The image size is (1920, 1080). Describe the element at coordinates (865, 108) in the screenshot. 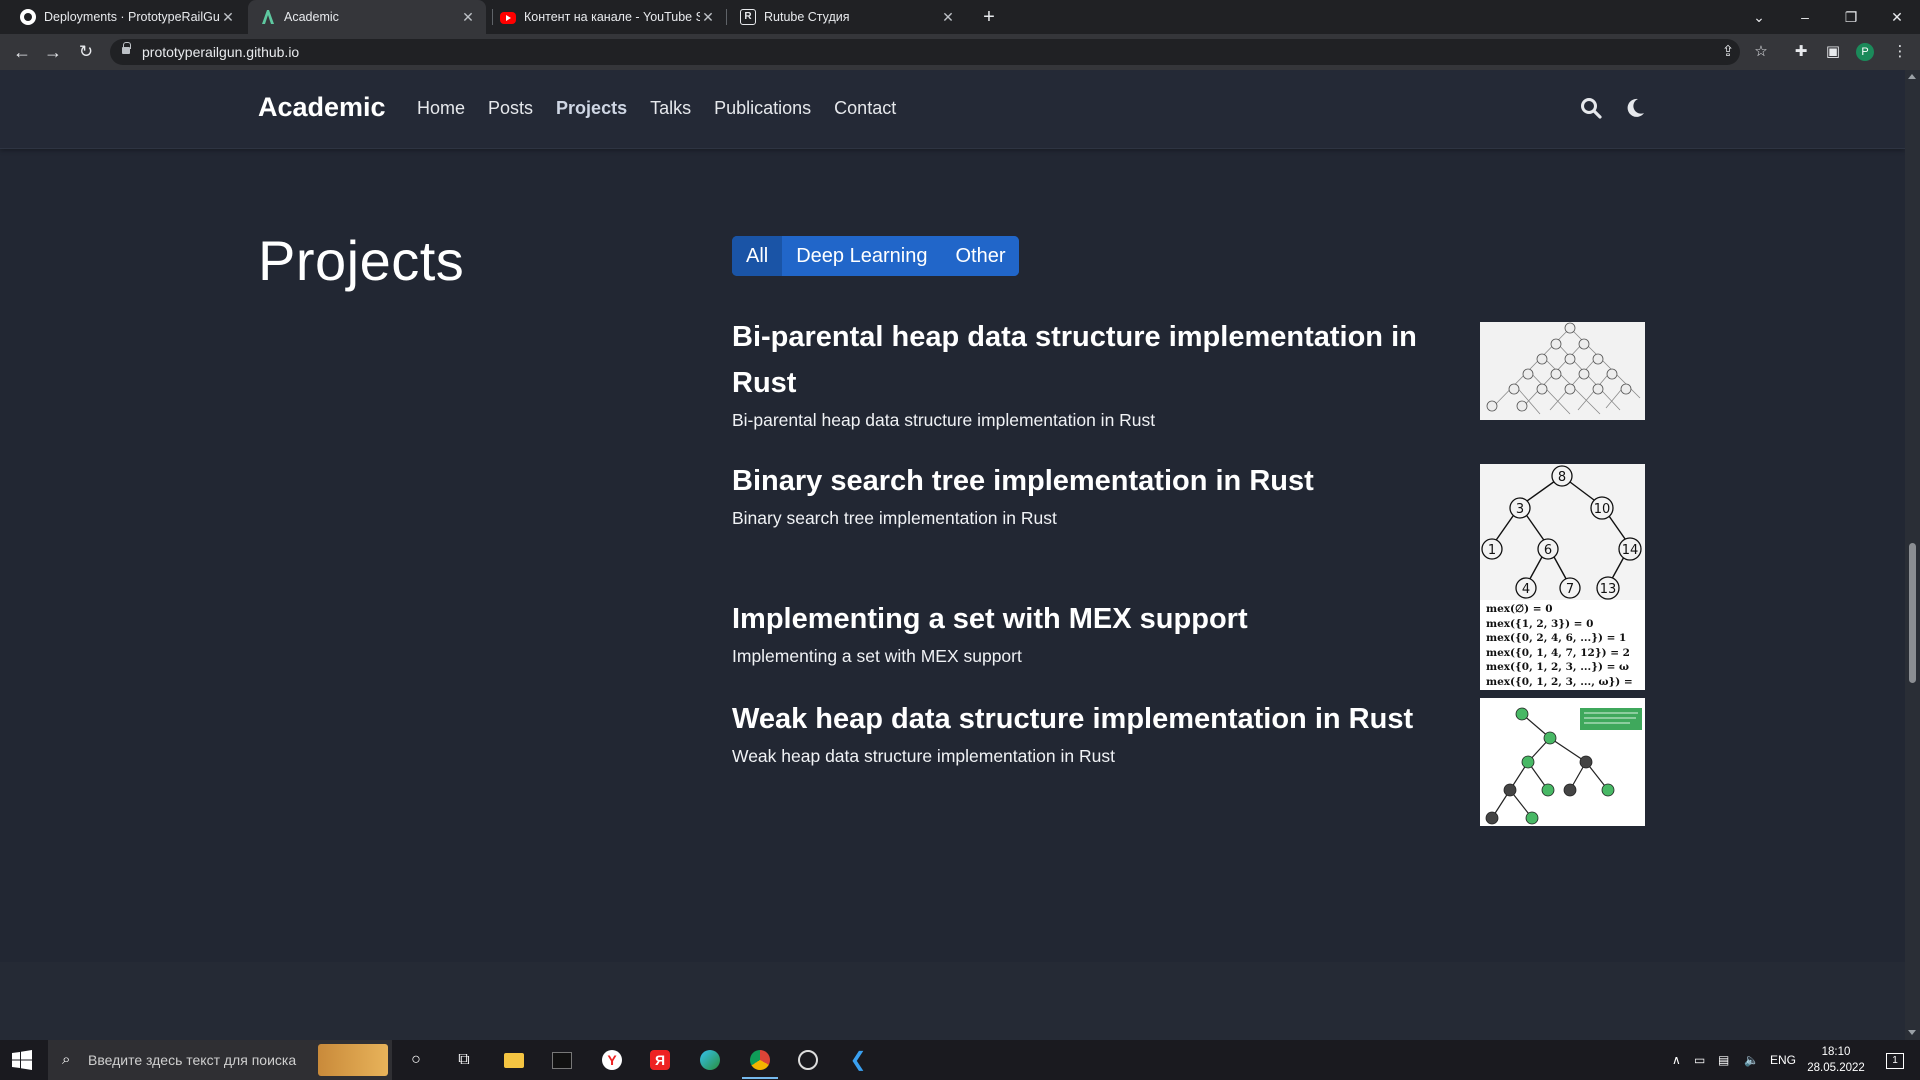

I see `nav-contact: Contact` at that location.